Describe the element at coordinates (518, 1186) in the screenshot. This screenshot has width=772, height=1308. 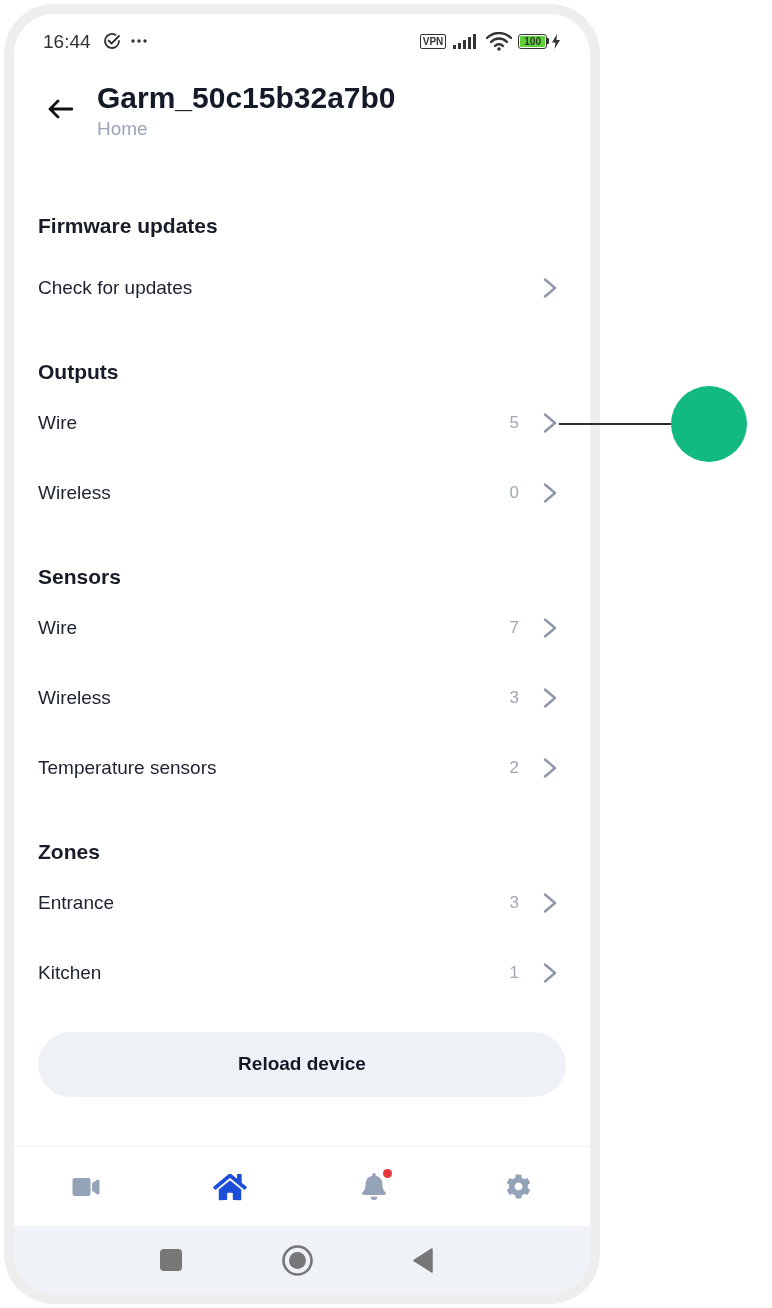
I see `settings-icon` at that location.